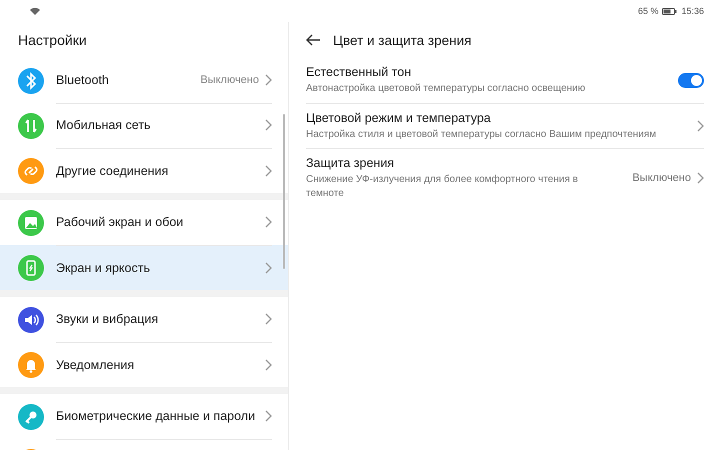 Image resolution: width=720 pixels, height=450 pixels. What do you see at coordinates (156, 416) in the screenshot?
I see `item-label: Биометрические данные и пароли` at bounding box center [156, 416].